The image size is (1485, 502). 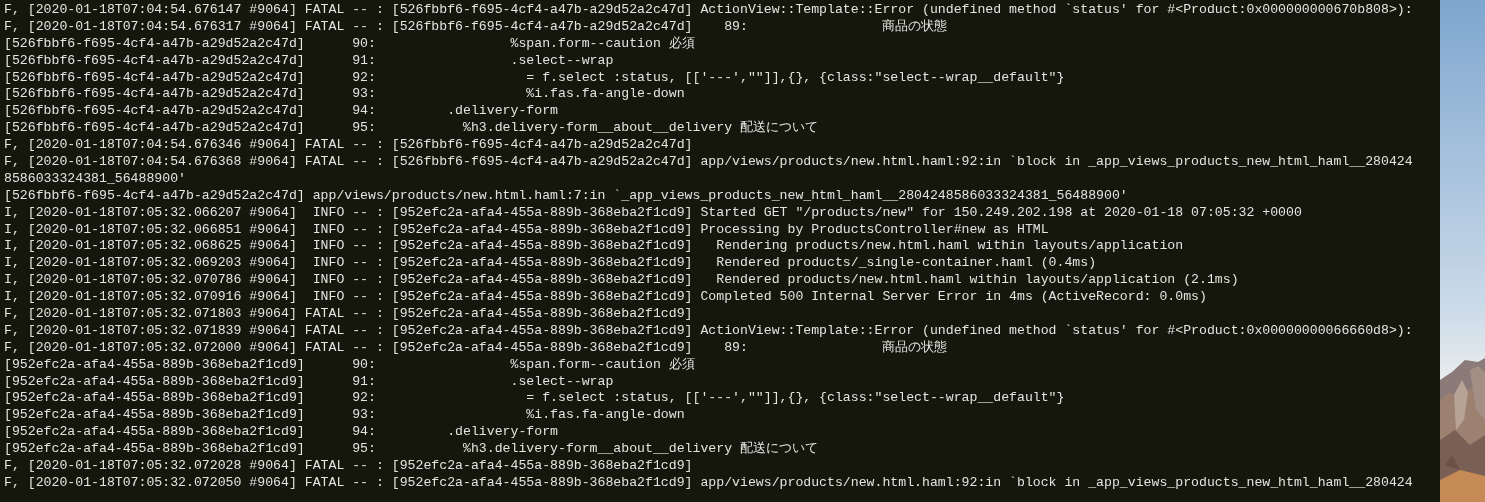 I want to click on log-line: [526fbbf6-f695-4cf4-a47b-a29d52a2c47d] 93: %i.fas.fa-angle-down, so click(x=344, y=95).